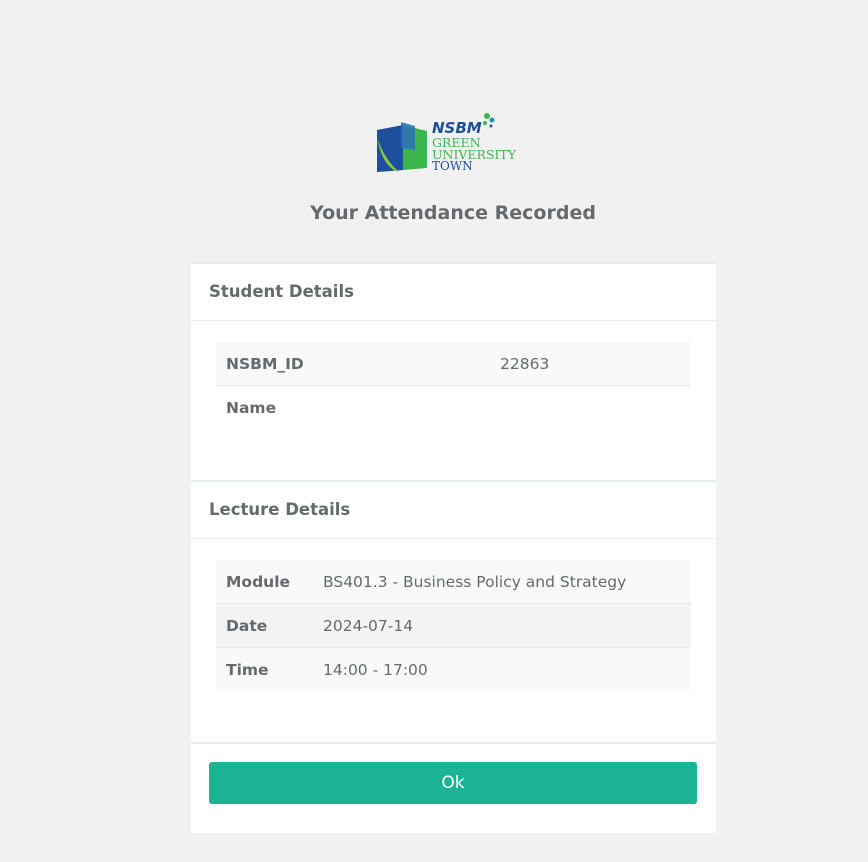 This screenshot has height=862, width=868. I want to click on student-details-table: NSBM_ID 22863 Name, so click(453, 385).